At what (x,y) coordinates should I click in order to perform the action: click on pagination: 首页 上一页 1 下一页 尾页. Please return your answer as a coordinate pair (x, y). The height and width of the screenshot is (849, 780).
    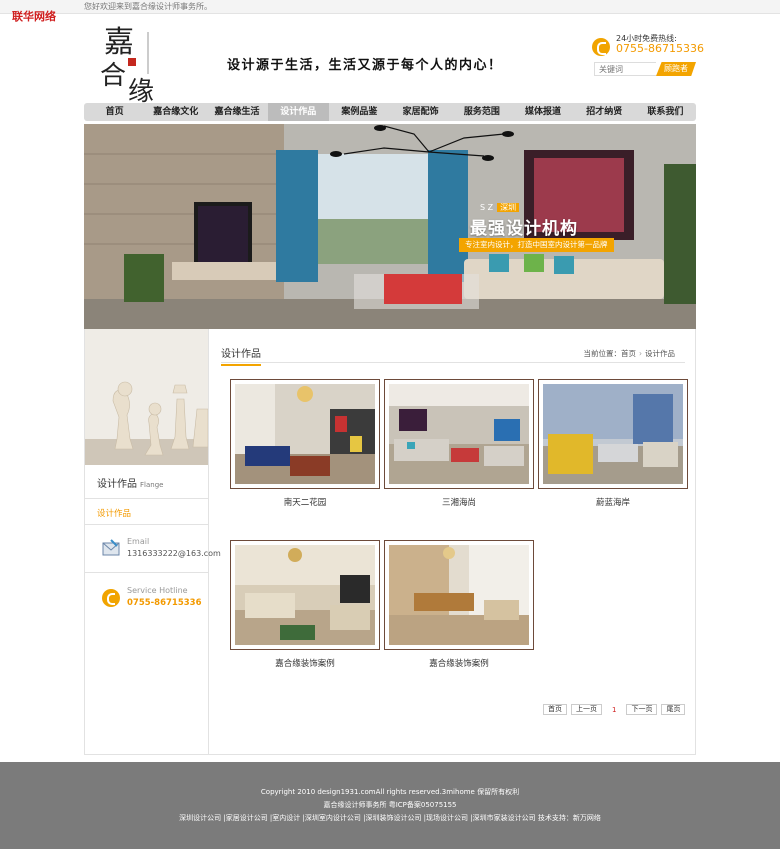
    Looking at the image, I should click on (614, 709).